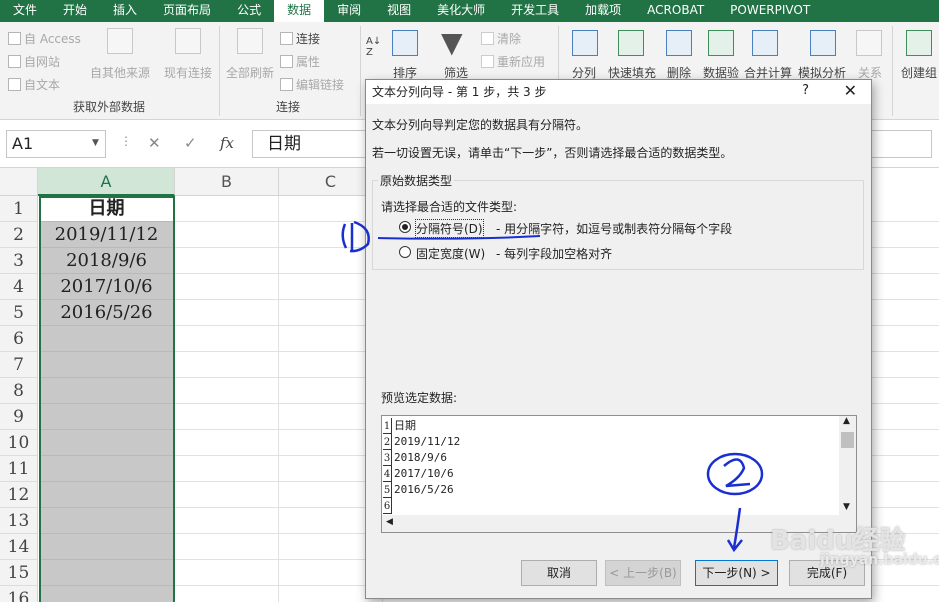  What do you see at coordinates (603, 11) in the screenshot?
I see `tab-10: 加载项` at bounding box center [603, 11].